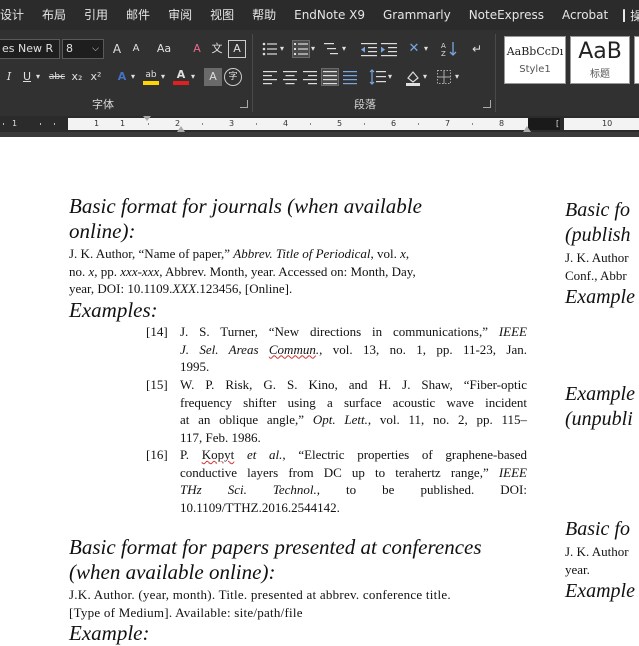  I want to click on font-color-button: A, so click(181, 75).